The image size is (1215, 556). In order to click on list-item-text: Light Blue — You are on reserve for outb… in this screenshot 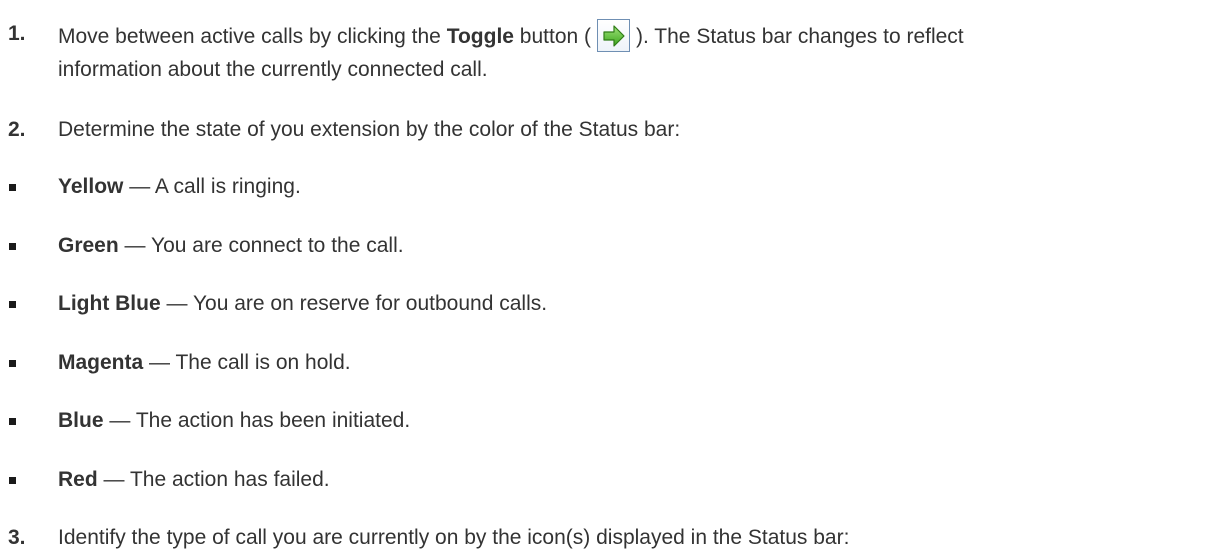, I will do `click(302, 304)`.